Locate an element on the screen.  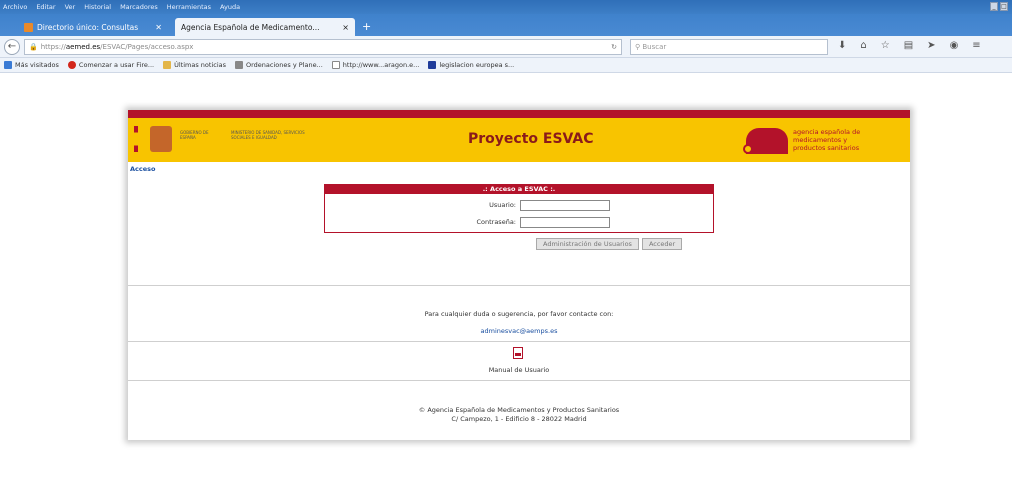
menu-ayuda: Ayuda is located at coordinates (230, 7).